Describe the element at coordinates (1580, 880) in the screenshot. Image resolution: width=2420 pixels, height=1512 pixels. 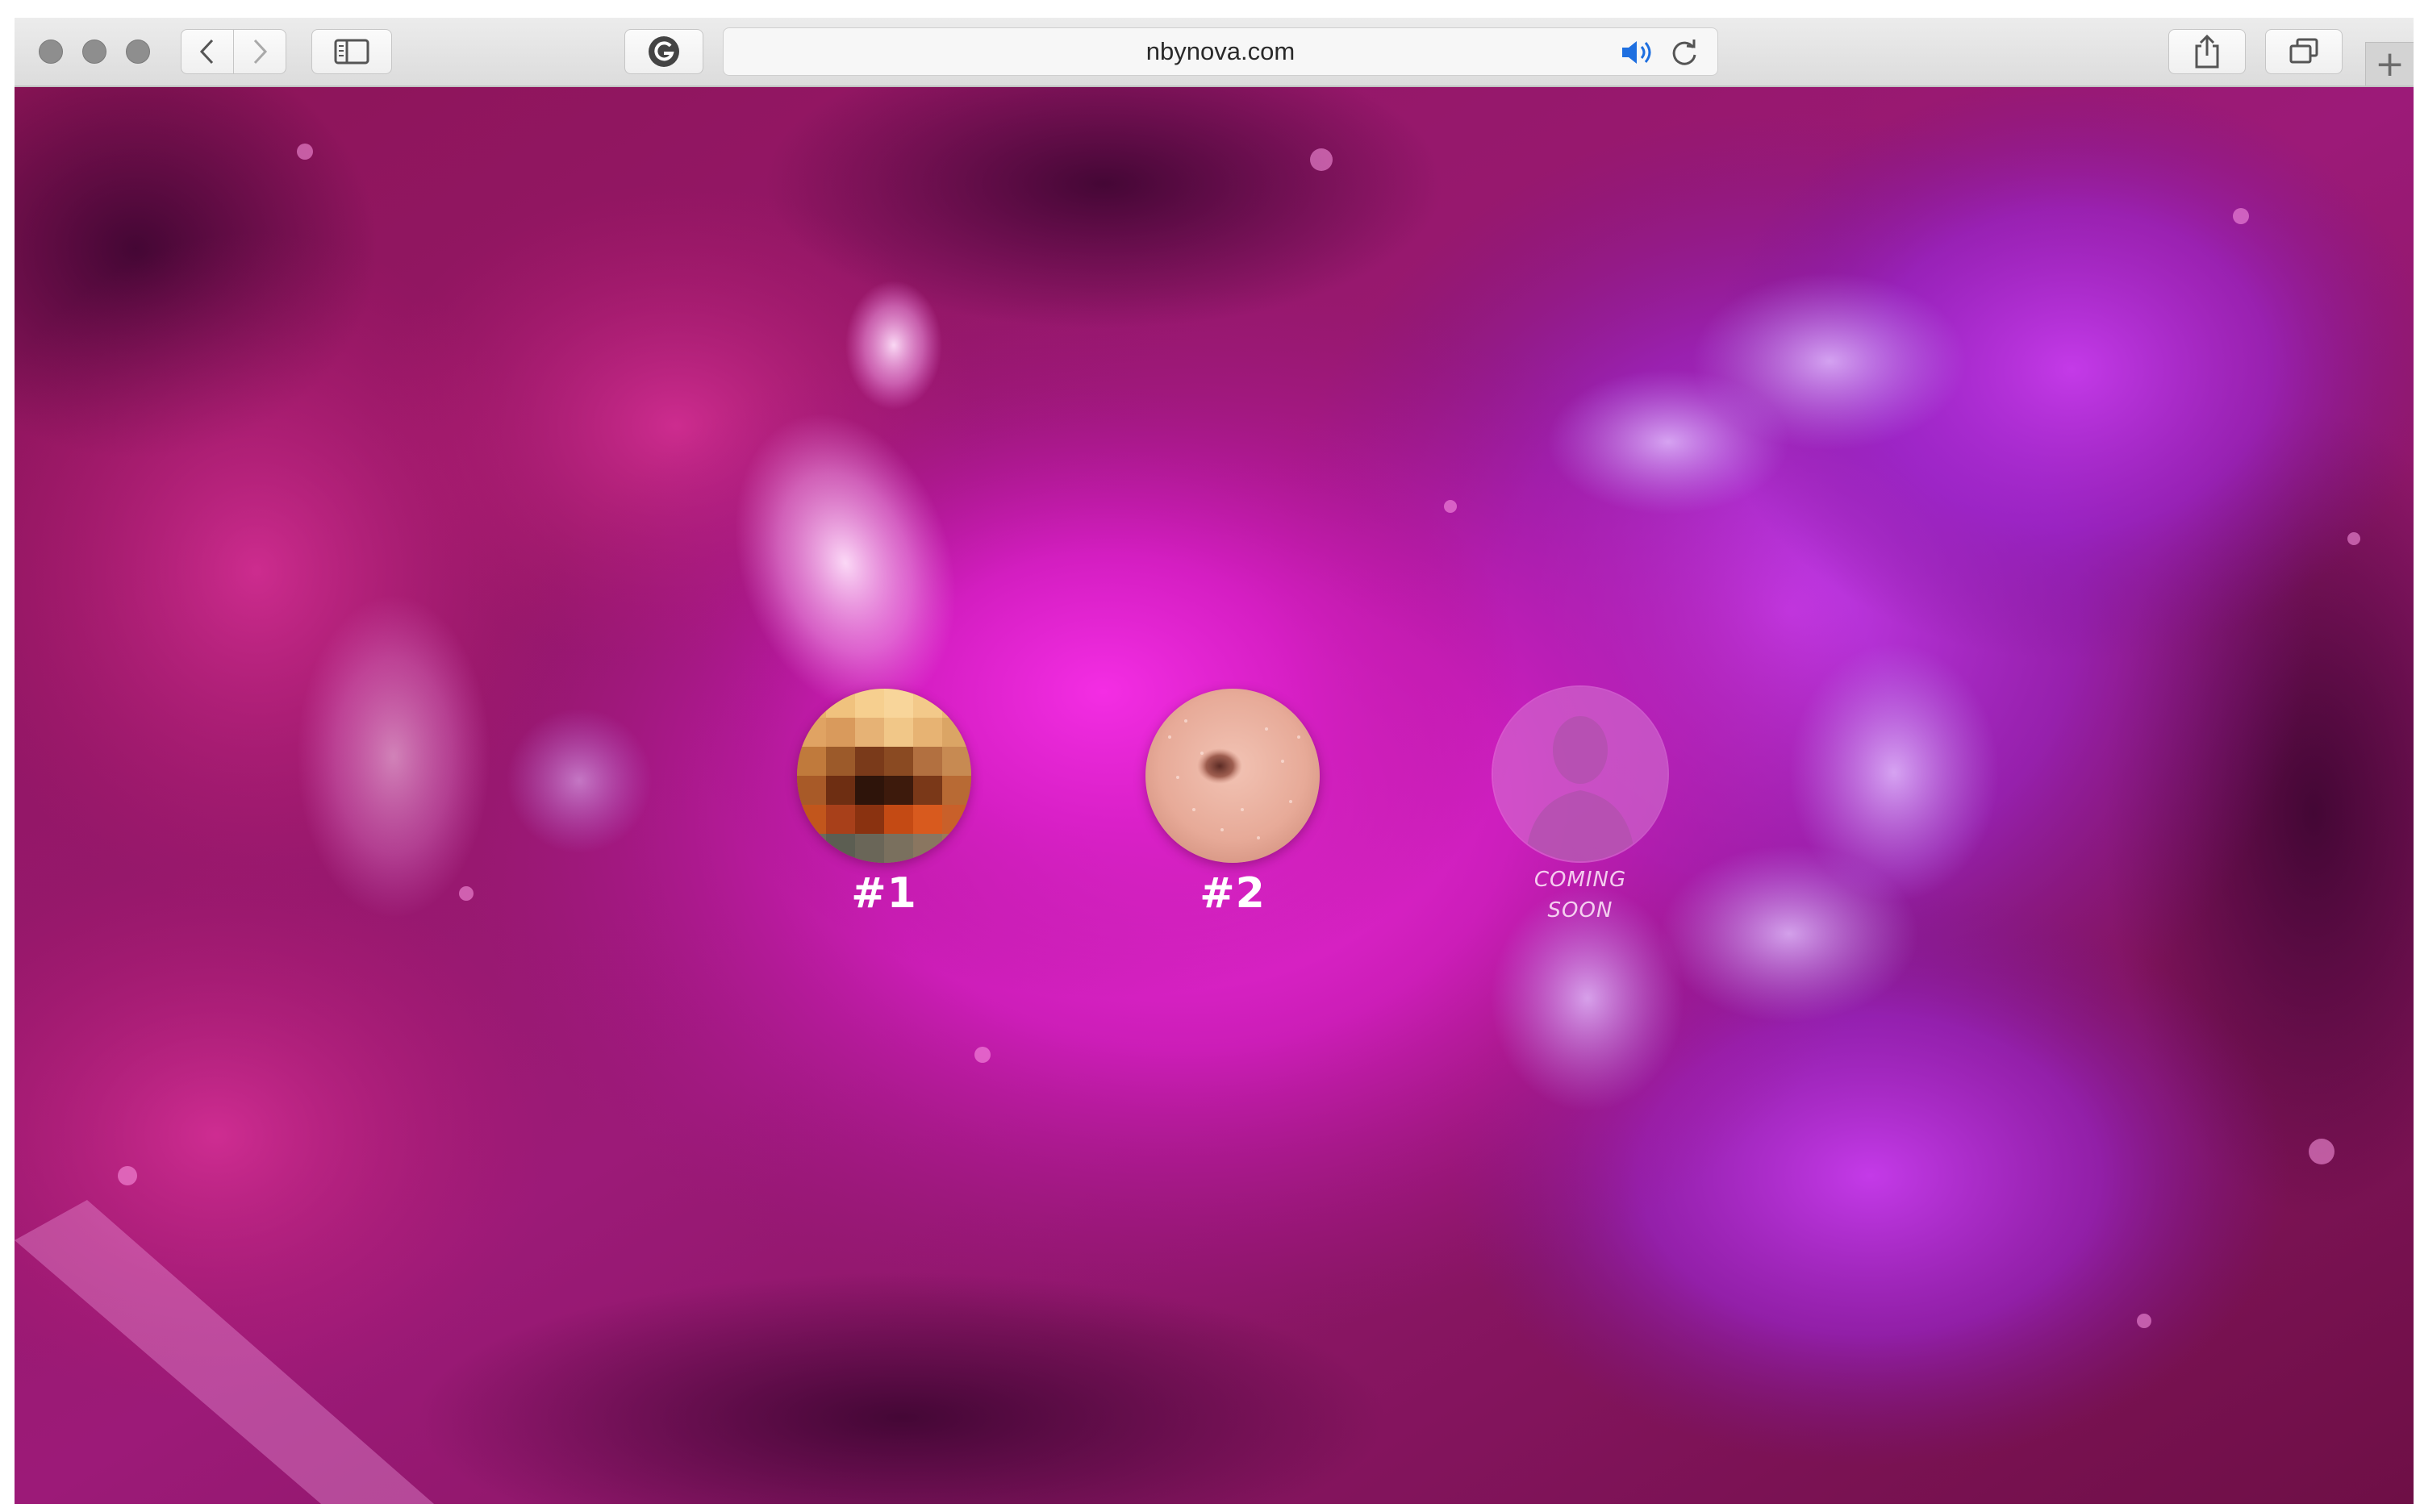
I see `coming-soon-label-line1: COMING` at that location.